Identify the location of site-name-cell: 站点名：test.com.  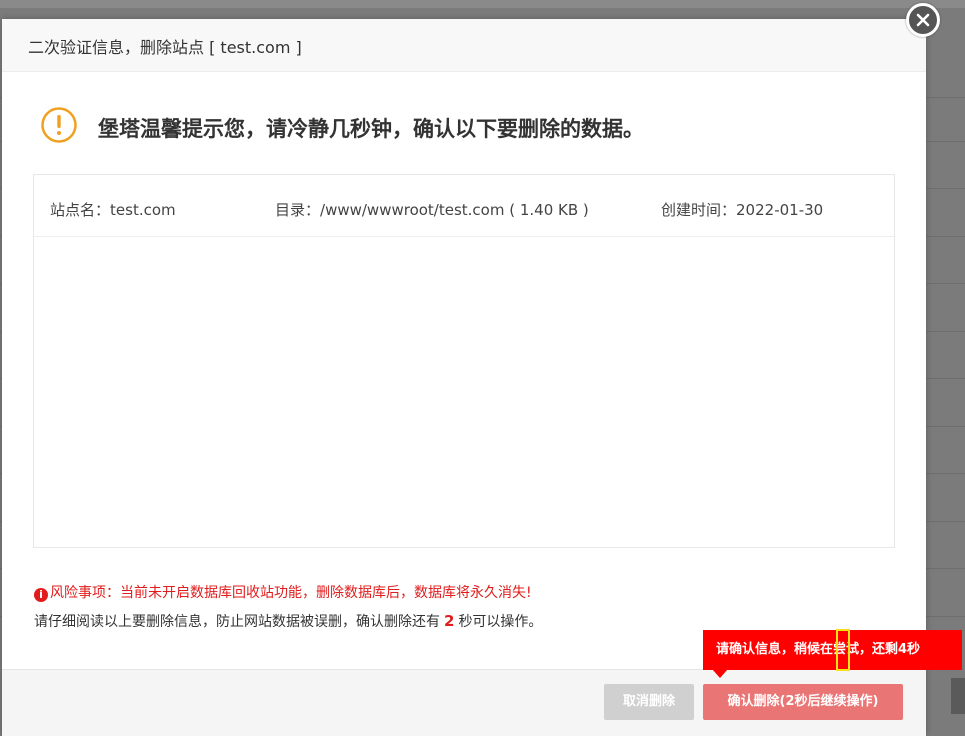
(113, 209).